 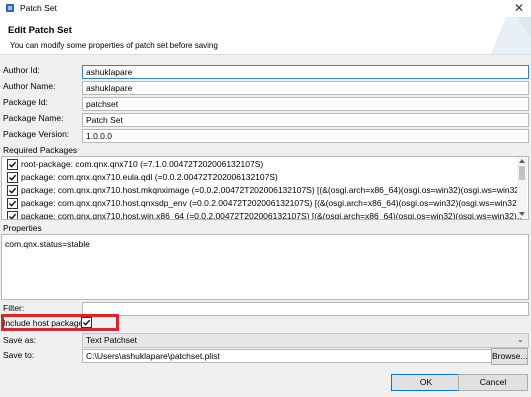 I want to click on save-to-label: Save to:, so click(x=19, y=355).